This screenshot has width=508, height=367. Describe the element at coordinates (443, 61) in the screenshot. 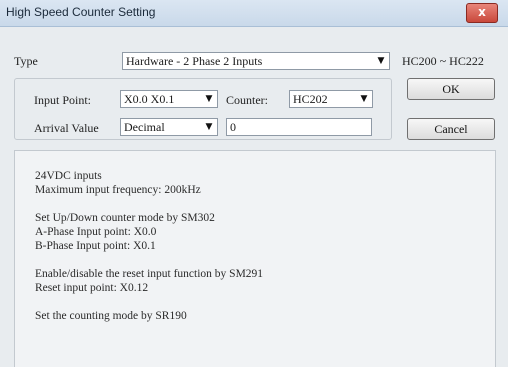

I see `counter-range-text: HC200 ~ HC222` at that location.